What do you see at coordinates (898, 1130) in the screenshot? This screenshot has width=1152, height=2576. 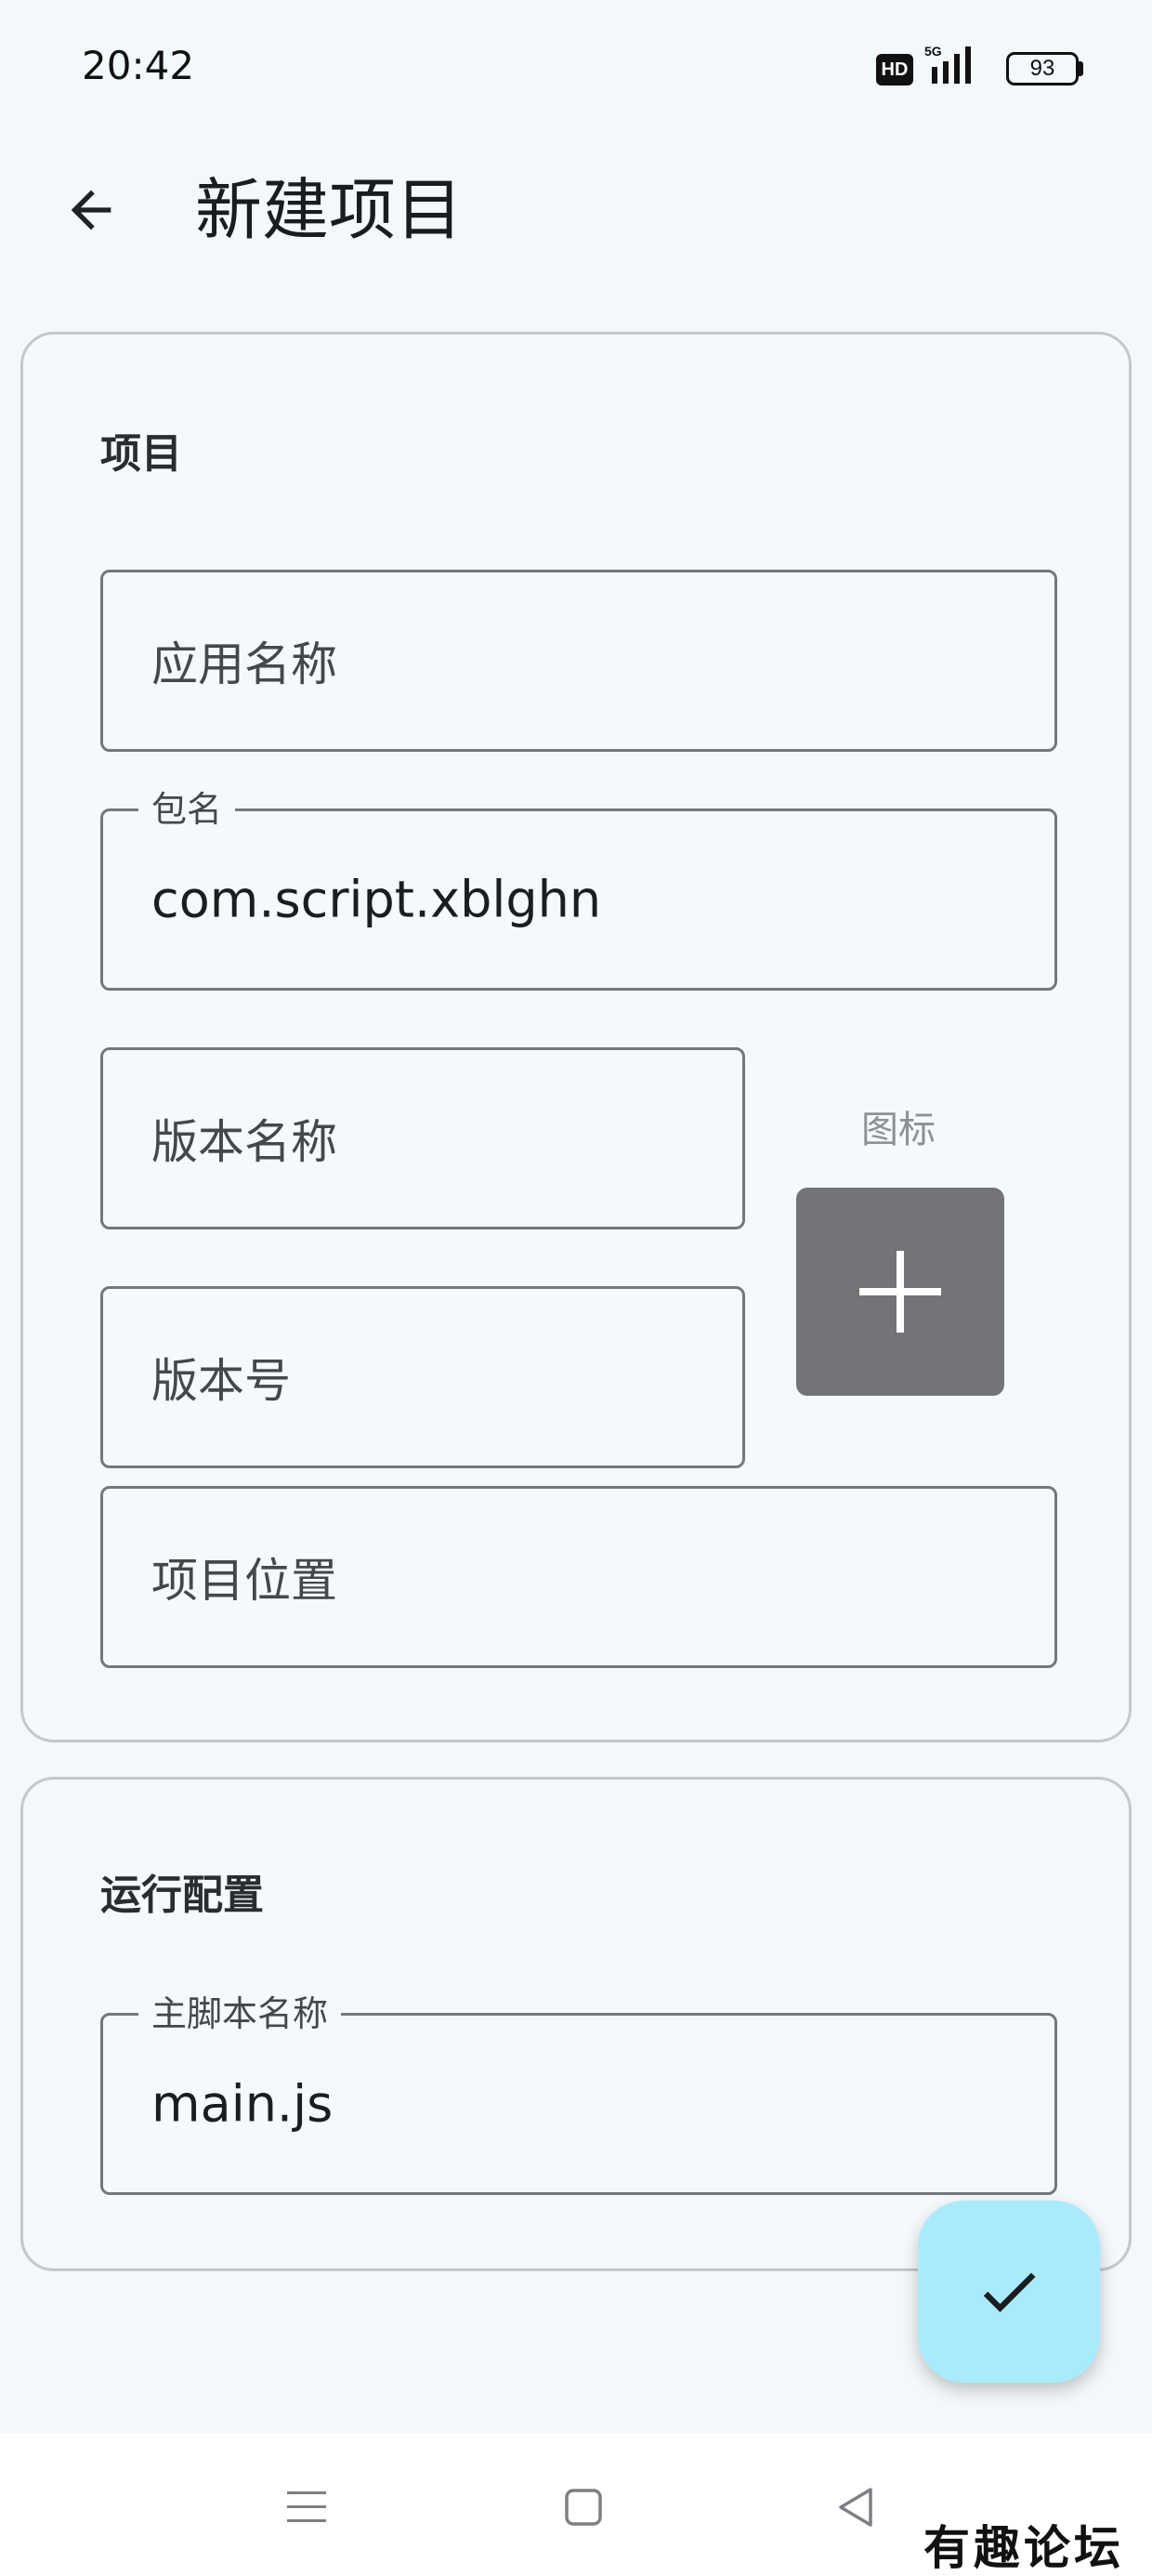 I see `icon-picker-label: 图标` at bounding box center [898, 1130].